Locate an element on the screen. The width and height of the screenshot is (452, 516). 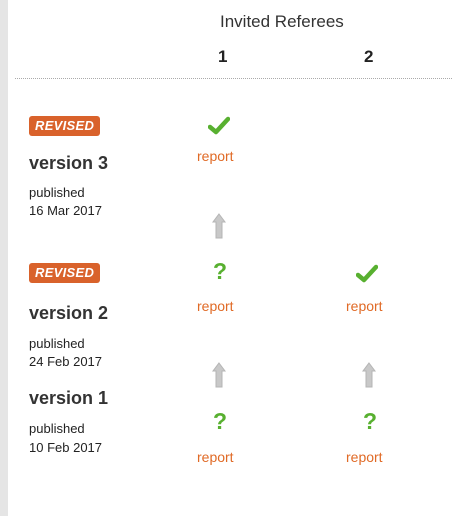
version-2-published-label: published is located at coordinates (57, 343).